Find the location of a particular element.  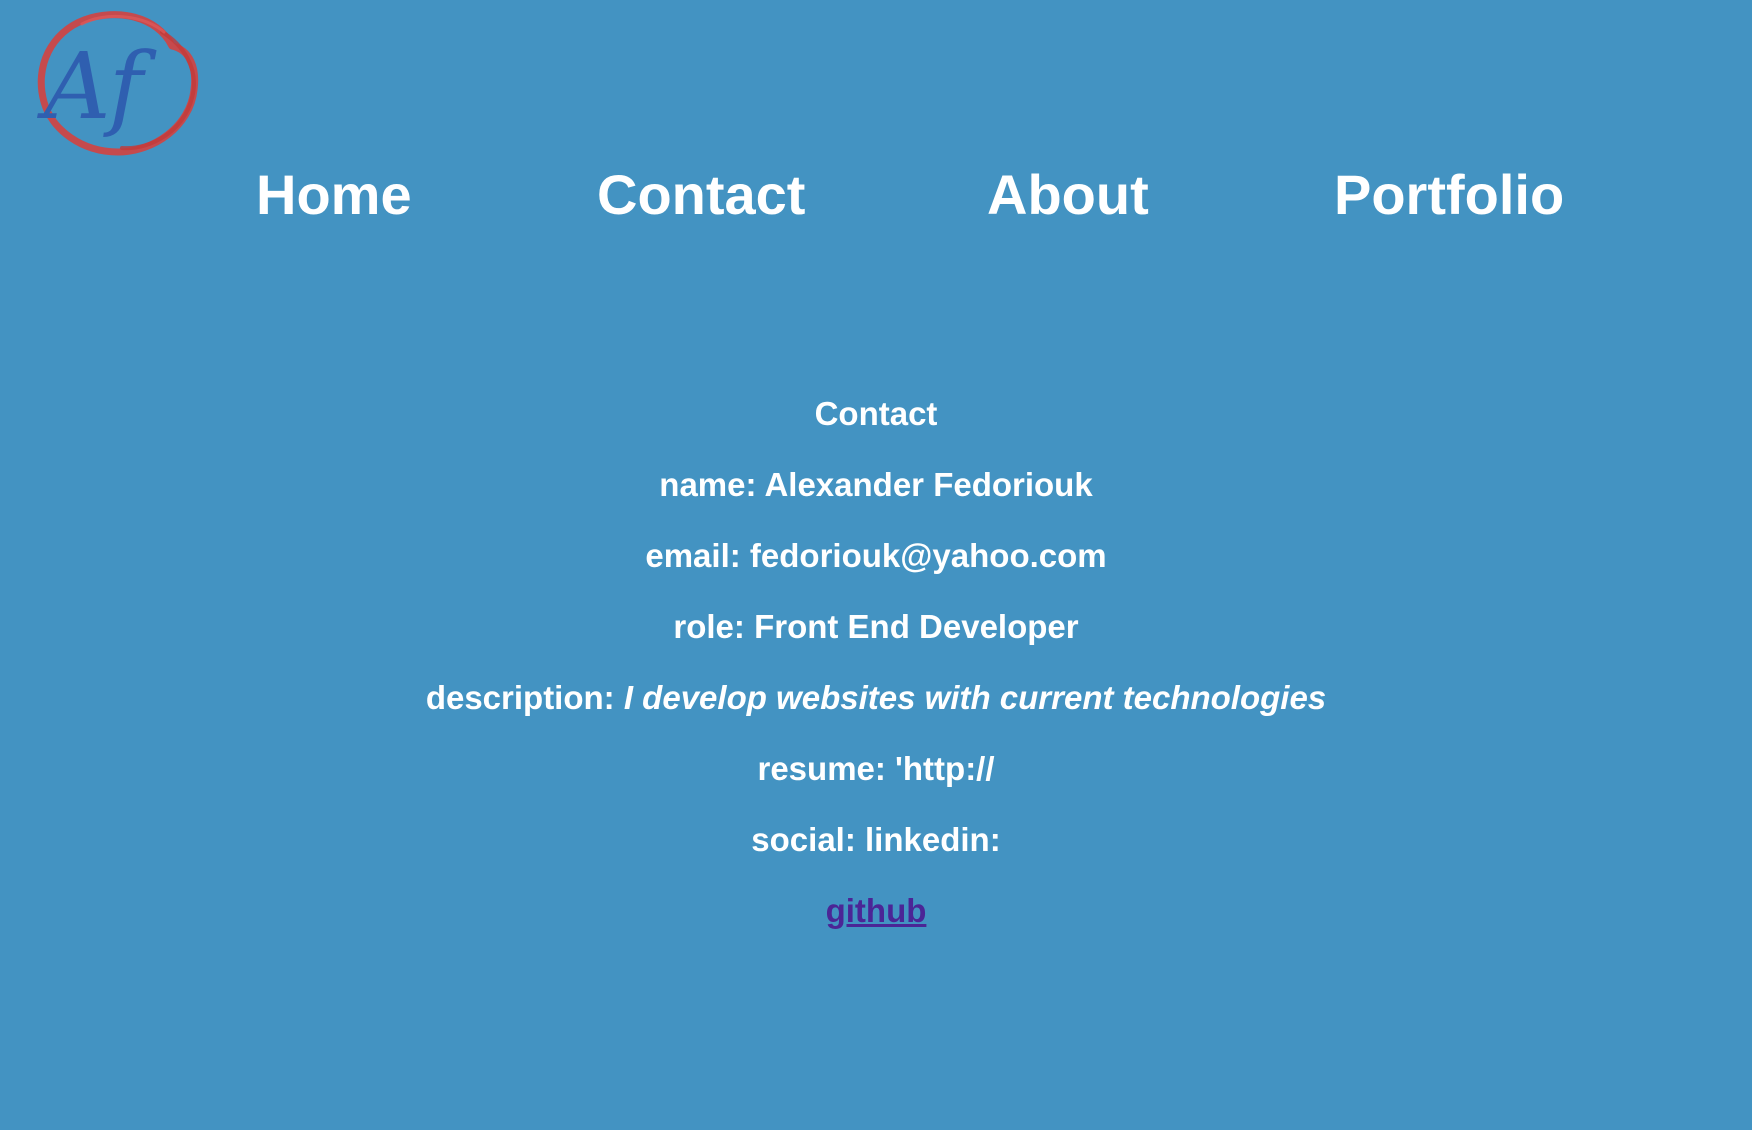

site-logo: Af is located at coordinates (115, 84).